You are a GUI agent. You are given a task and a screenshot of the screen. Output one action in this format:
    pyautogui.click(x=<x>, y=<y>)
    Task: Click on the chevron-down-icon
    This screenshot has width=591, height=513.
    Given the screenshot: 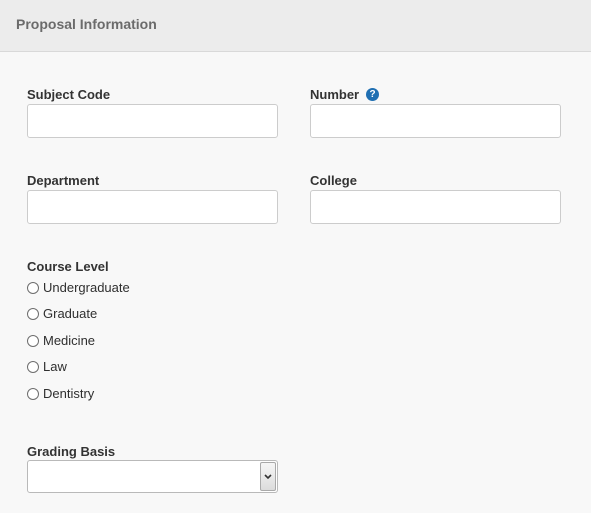 What is the action you would take?
    pyautogui.click(x=268, y=477)
    